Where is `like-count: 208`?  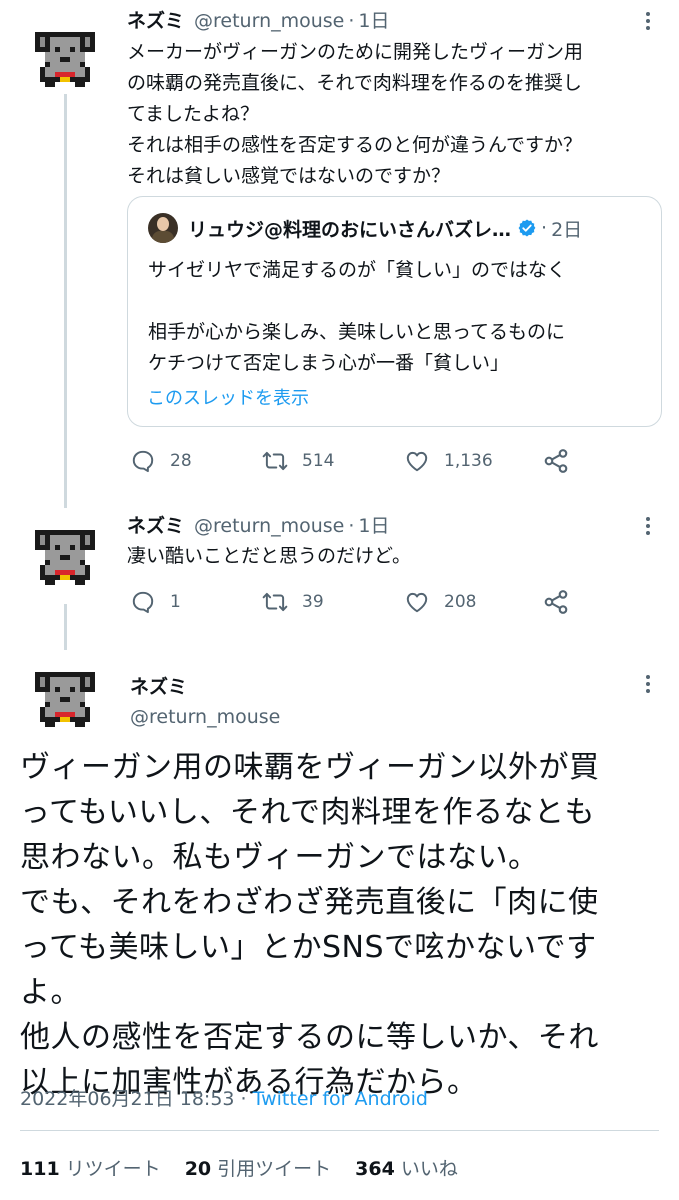 like-count: 208 is located at coordinates (460, 602).